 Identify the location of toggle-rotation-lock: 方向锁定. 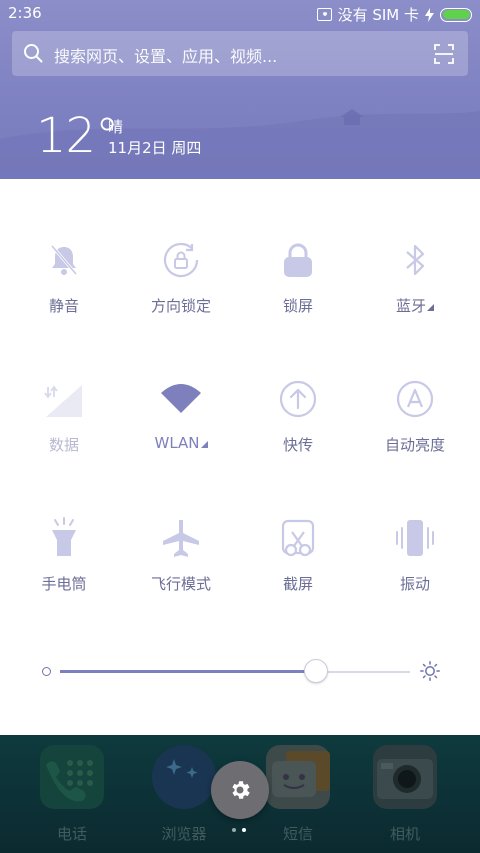
(181, 277).